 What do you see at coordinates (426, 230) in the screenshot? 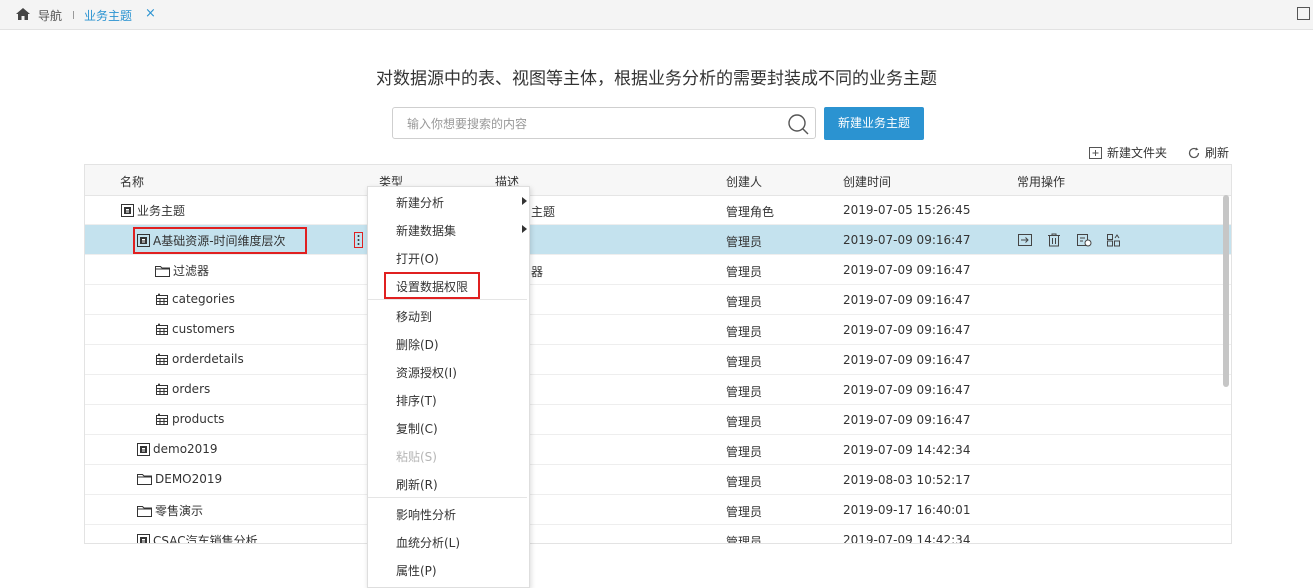
I see `context-menu-item: 新建数据集` at bounding box center [426, 230].